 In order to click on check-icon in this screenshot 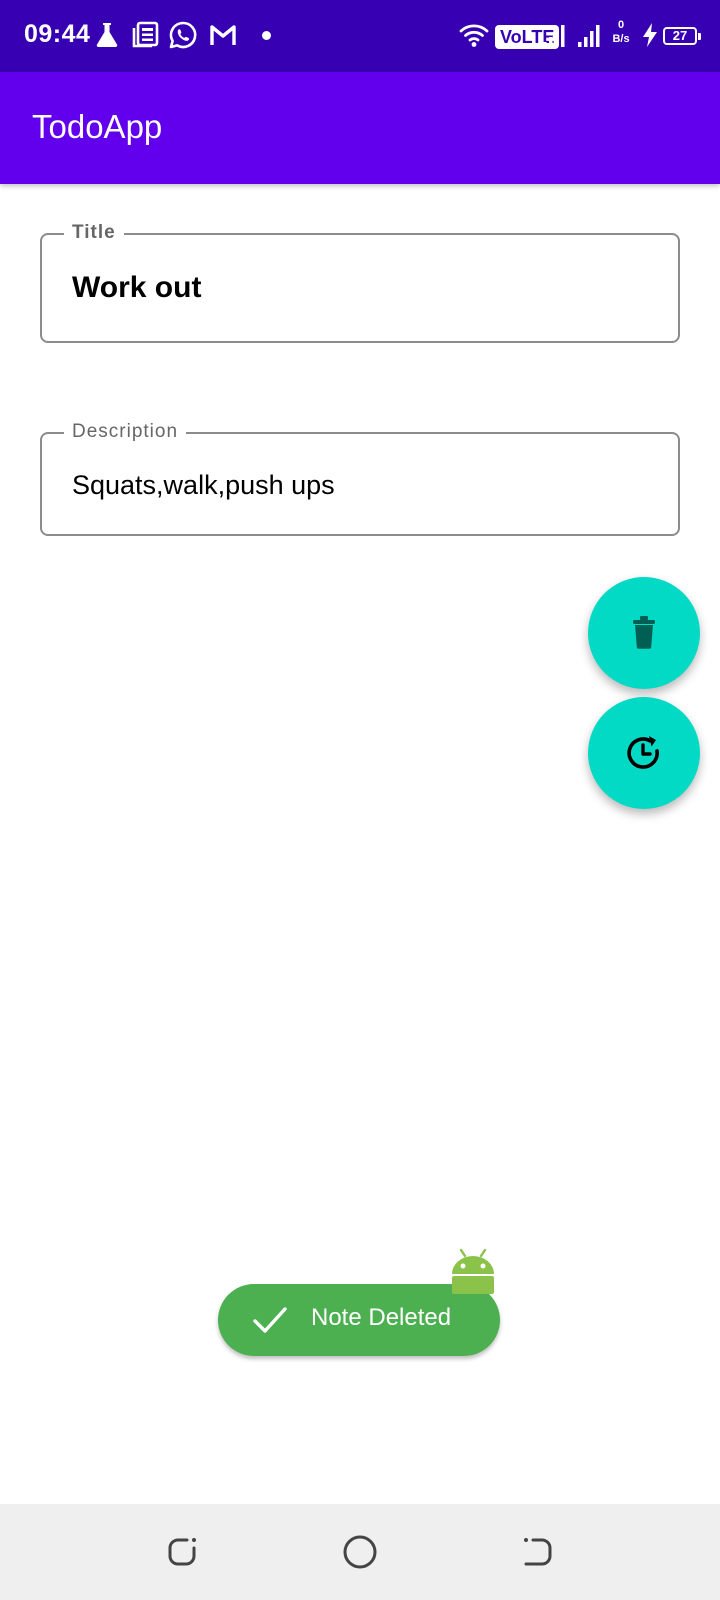, I will do `click(270, 1320)`.